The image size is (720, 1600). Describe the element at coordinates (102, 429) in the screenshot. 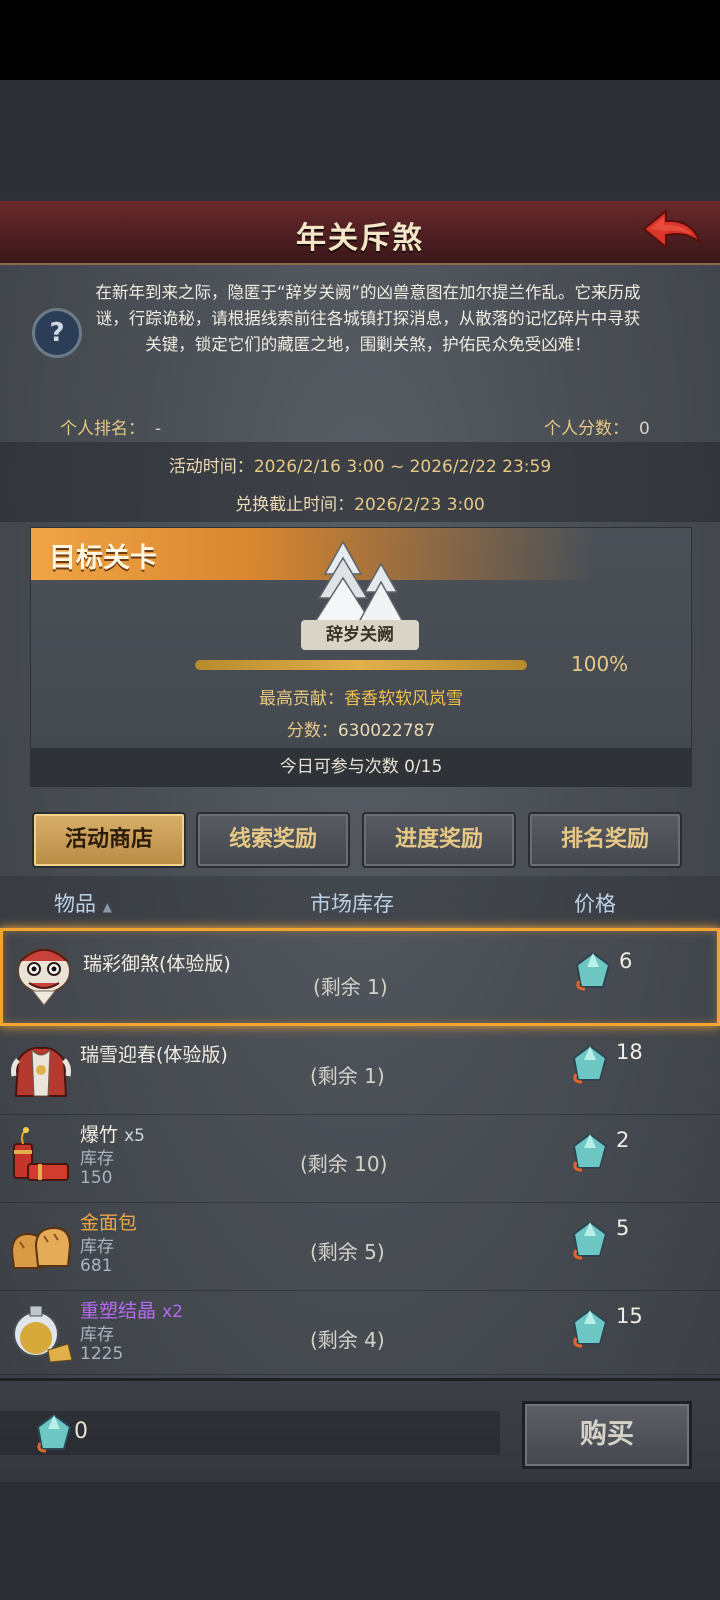

I see `rank-label: 个人排名：` at that location.